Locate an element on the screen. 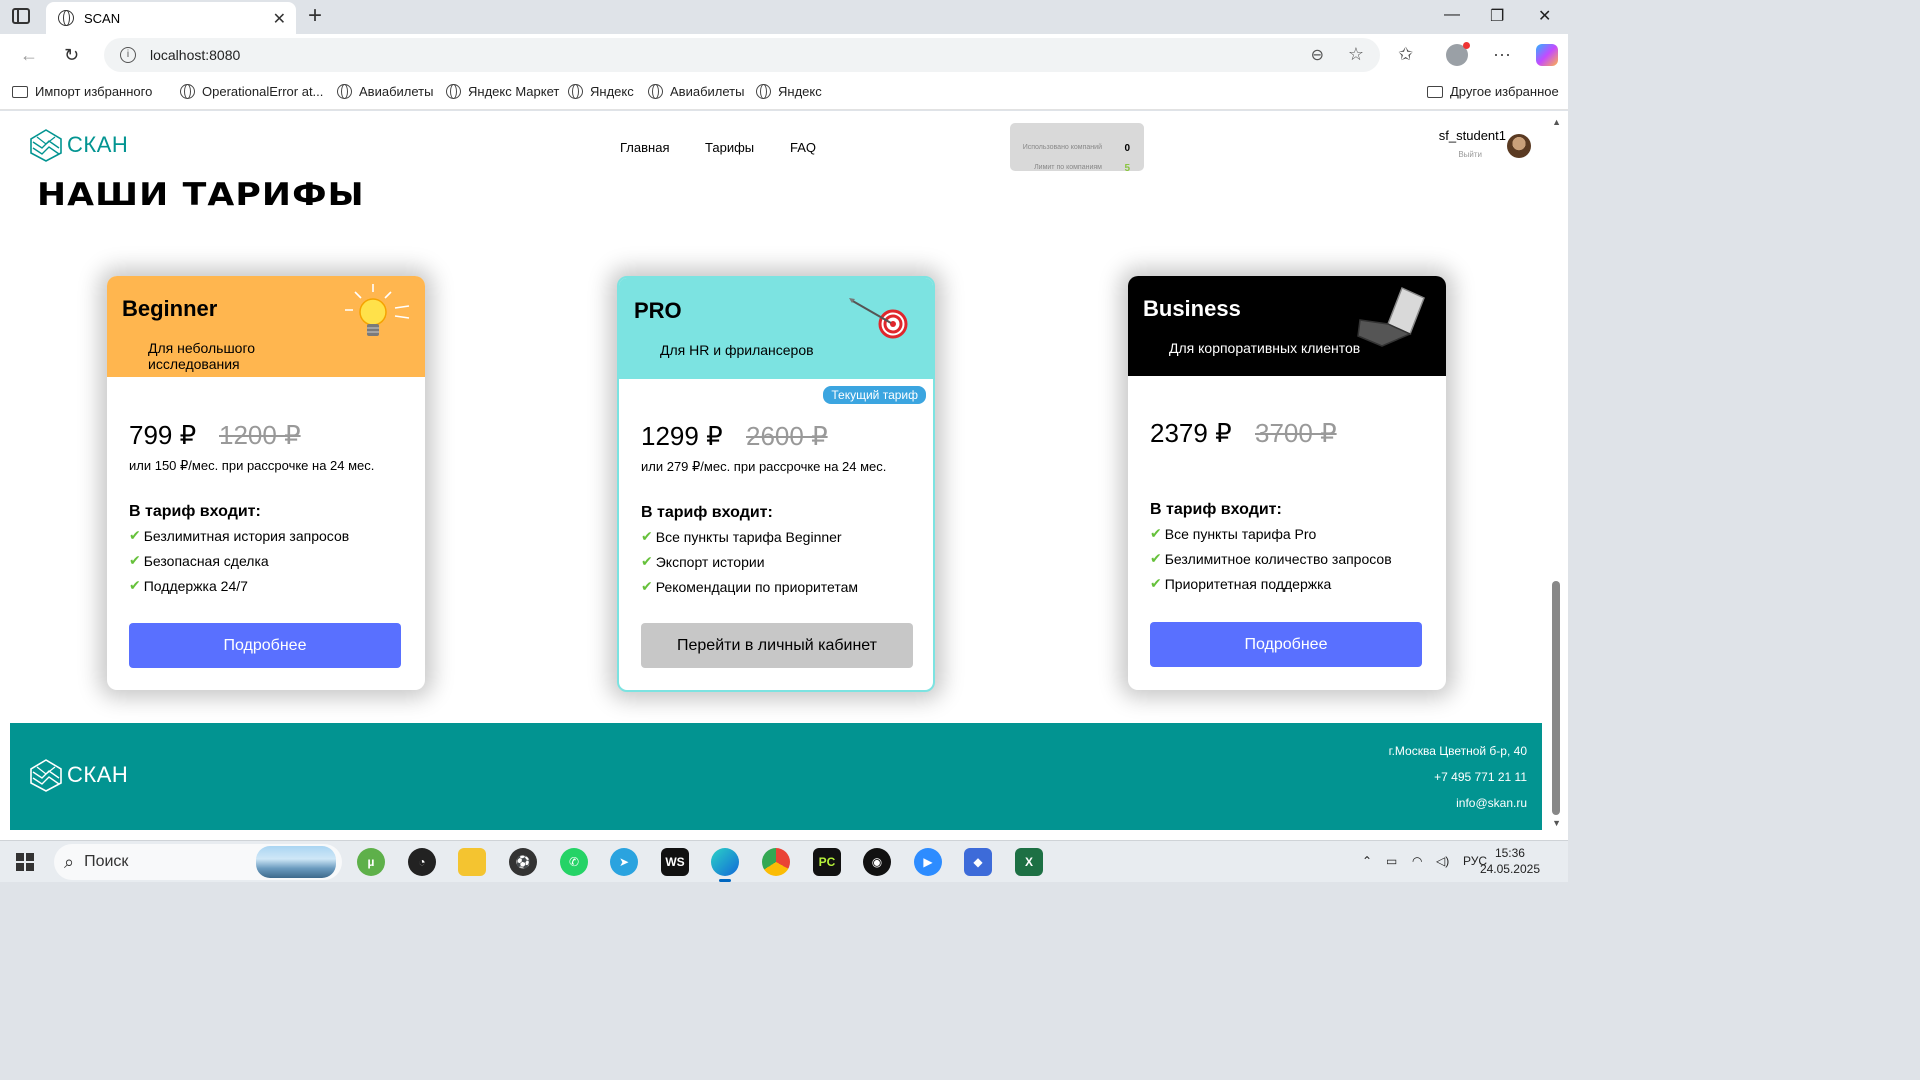  feature-item: ✔ Приоритетная поддержка is located at coordinates (1241, 583).